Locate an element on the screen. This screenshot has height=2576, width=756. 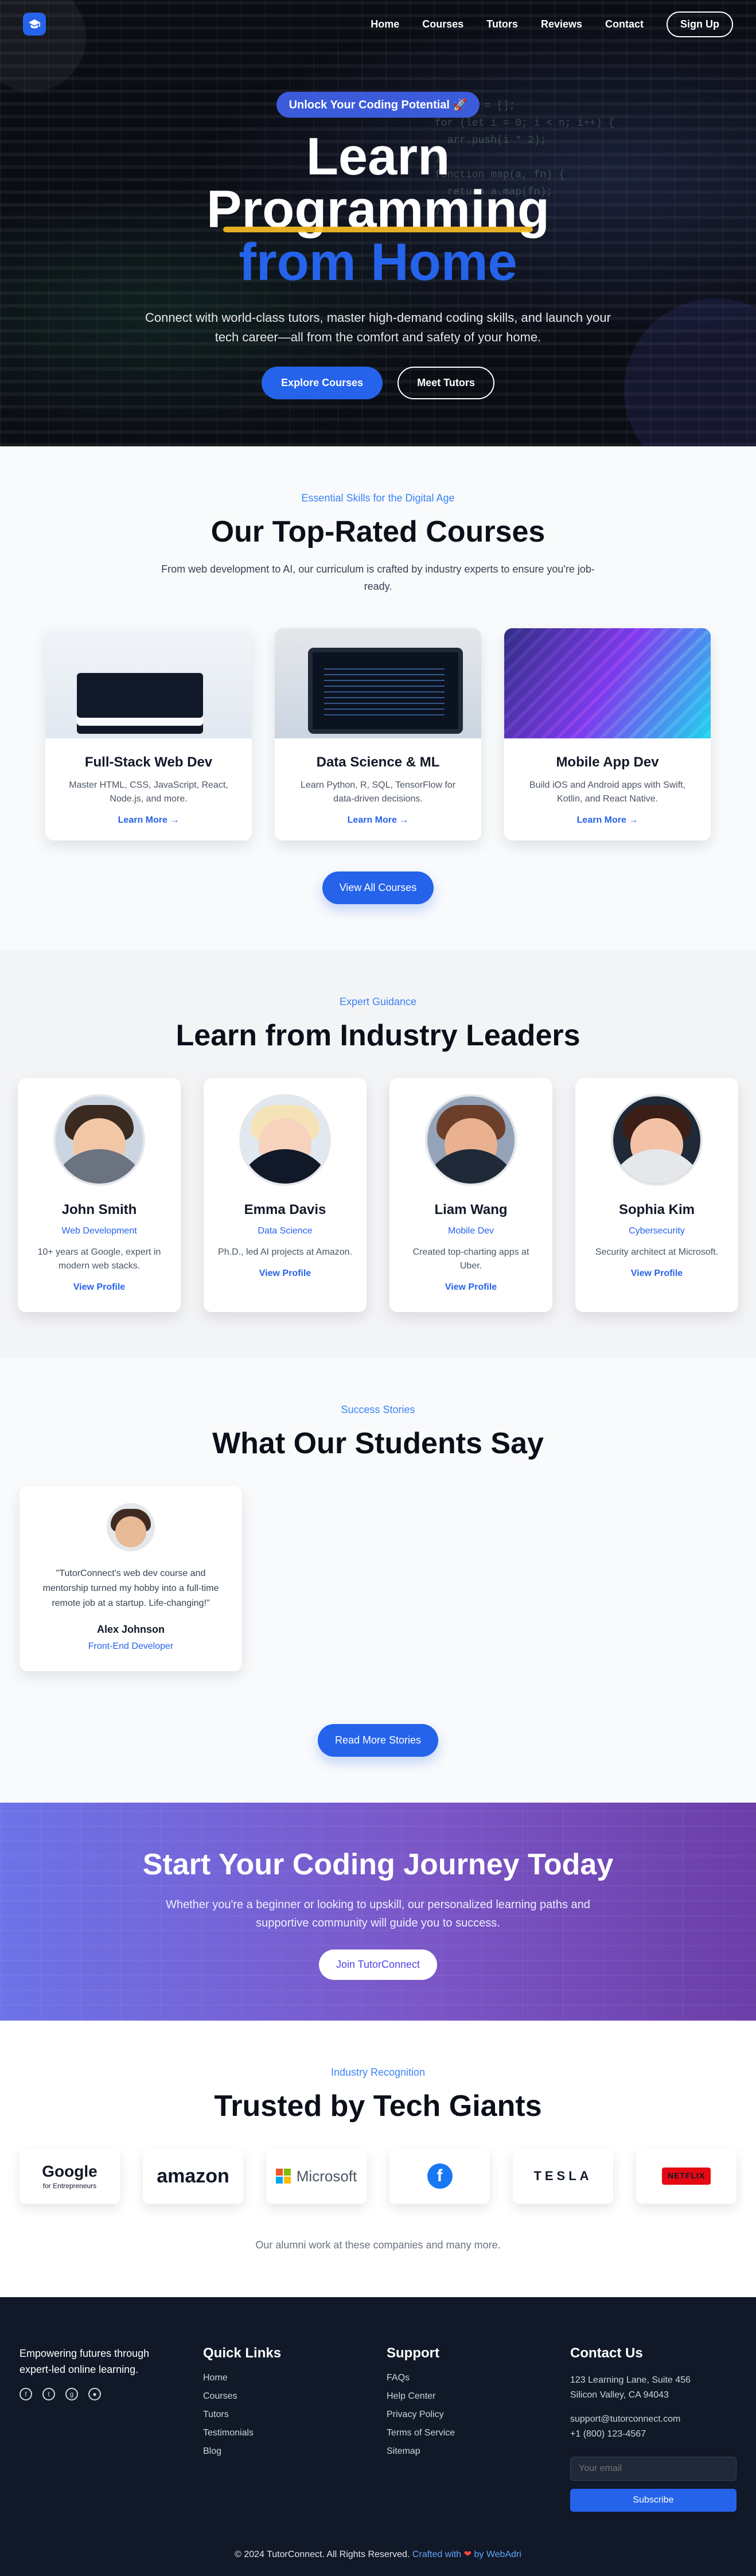
microsoft-squares-icon is located at coordinates (283, 2176).